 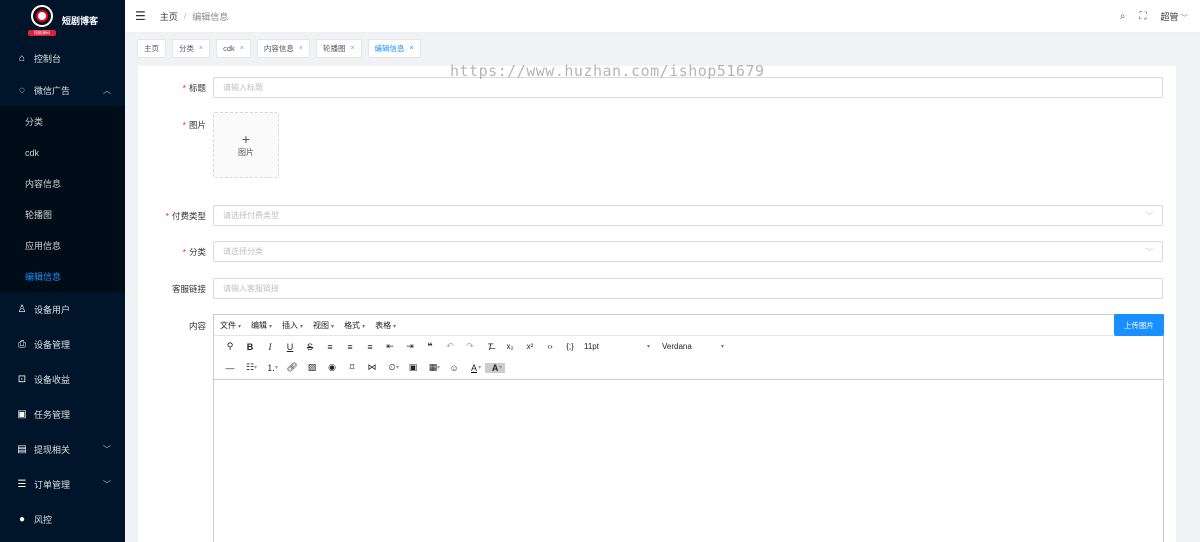 I want to click on image-upload: + 图片, so click(x=246, y=145).